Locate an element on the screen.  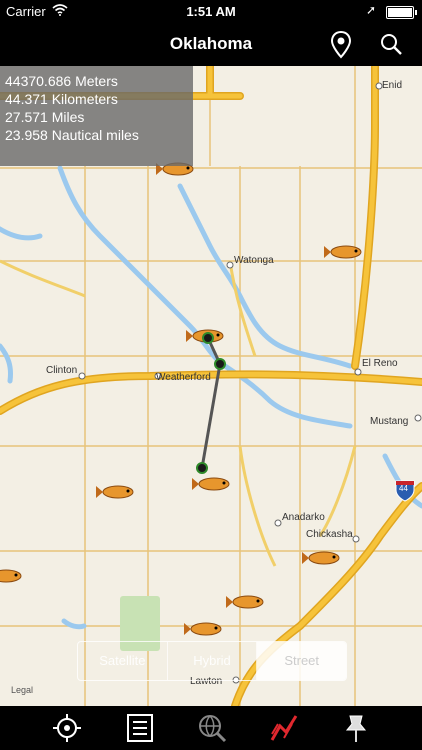
navigation-bar: Oklahoma is located at coordinates (211, 45).